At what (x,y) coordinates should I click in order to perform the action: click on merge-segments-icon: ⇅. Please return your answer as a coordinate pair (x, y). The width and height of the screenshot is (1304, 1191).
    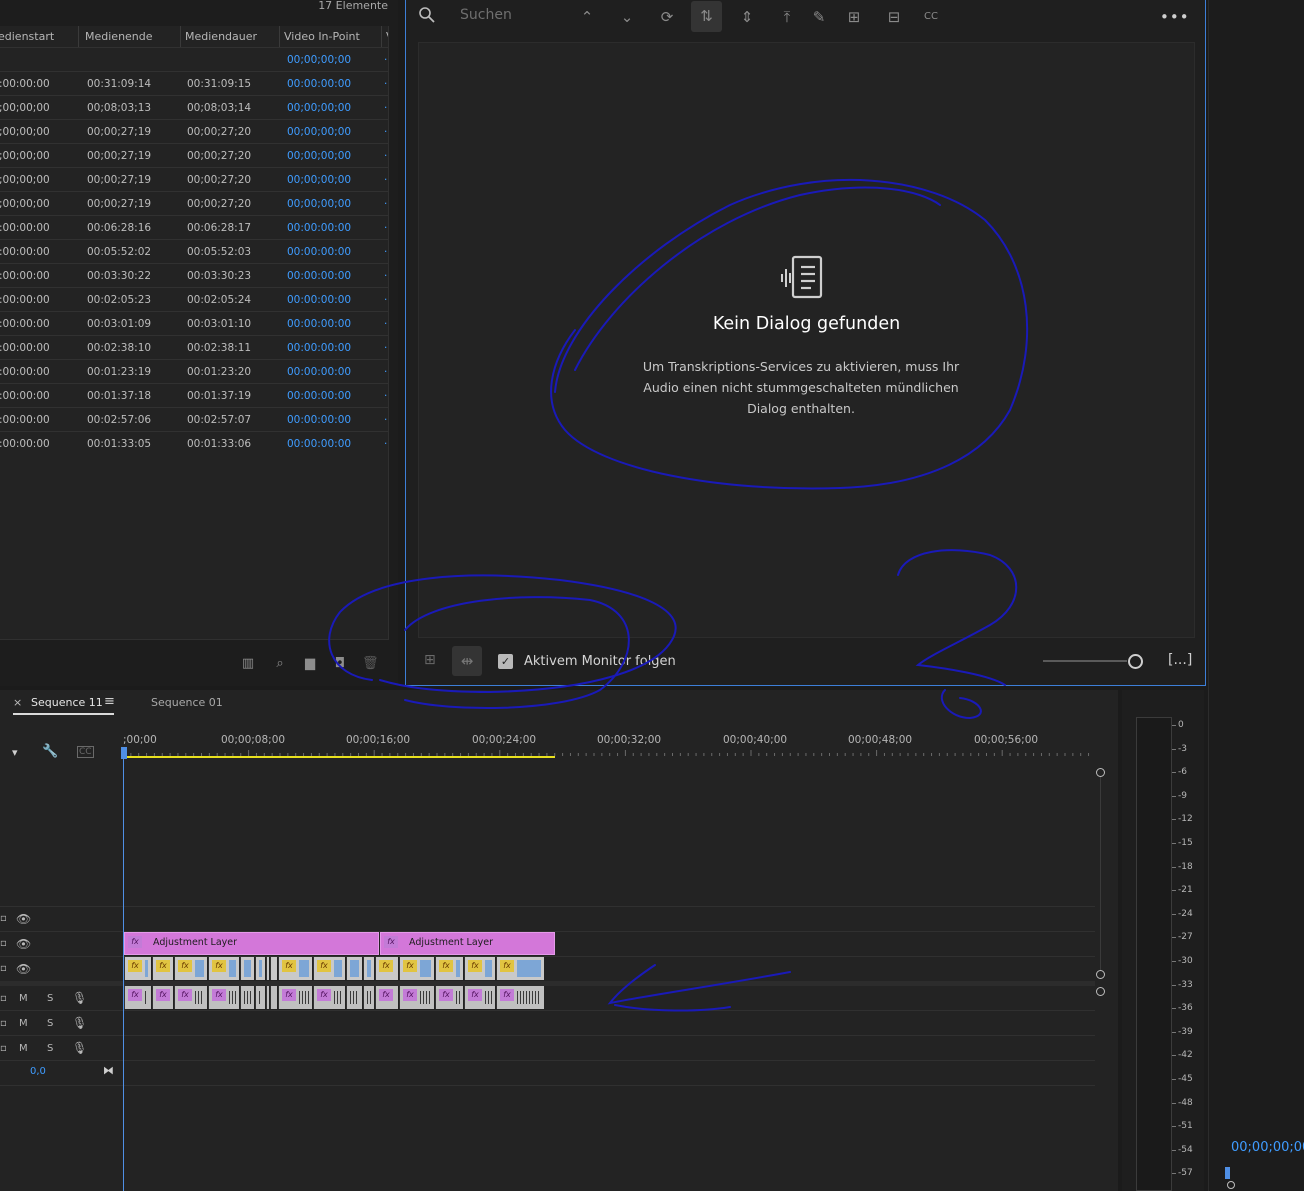
    Looking at the image, I should click on (706, 16).